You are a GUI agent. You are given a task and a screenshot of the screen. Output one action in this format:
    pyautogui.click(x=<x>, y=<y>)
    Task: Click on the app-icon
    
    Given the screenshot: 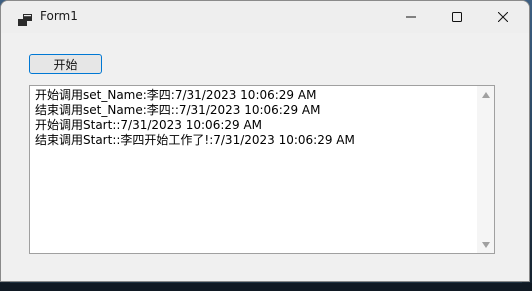 What is the action you would take?
    pyautogui.click(x=25, y=18)
    